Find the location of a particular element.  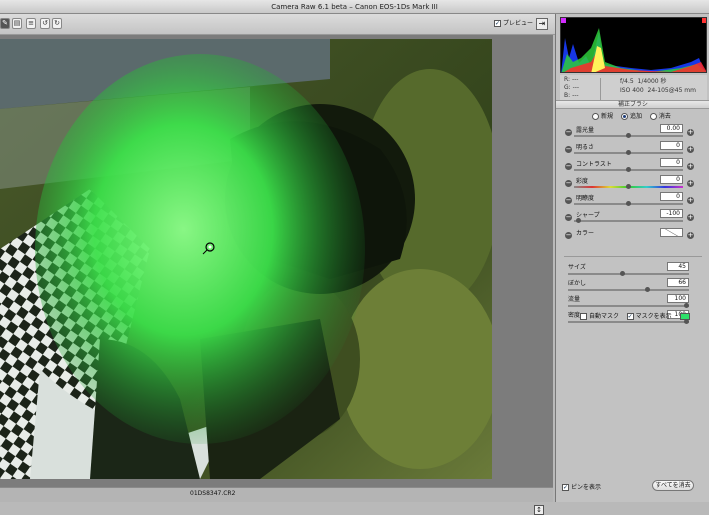

auto-mask-check-icon is located at coordinates (583, 316).